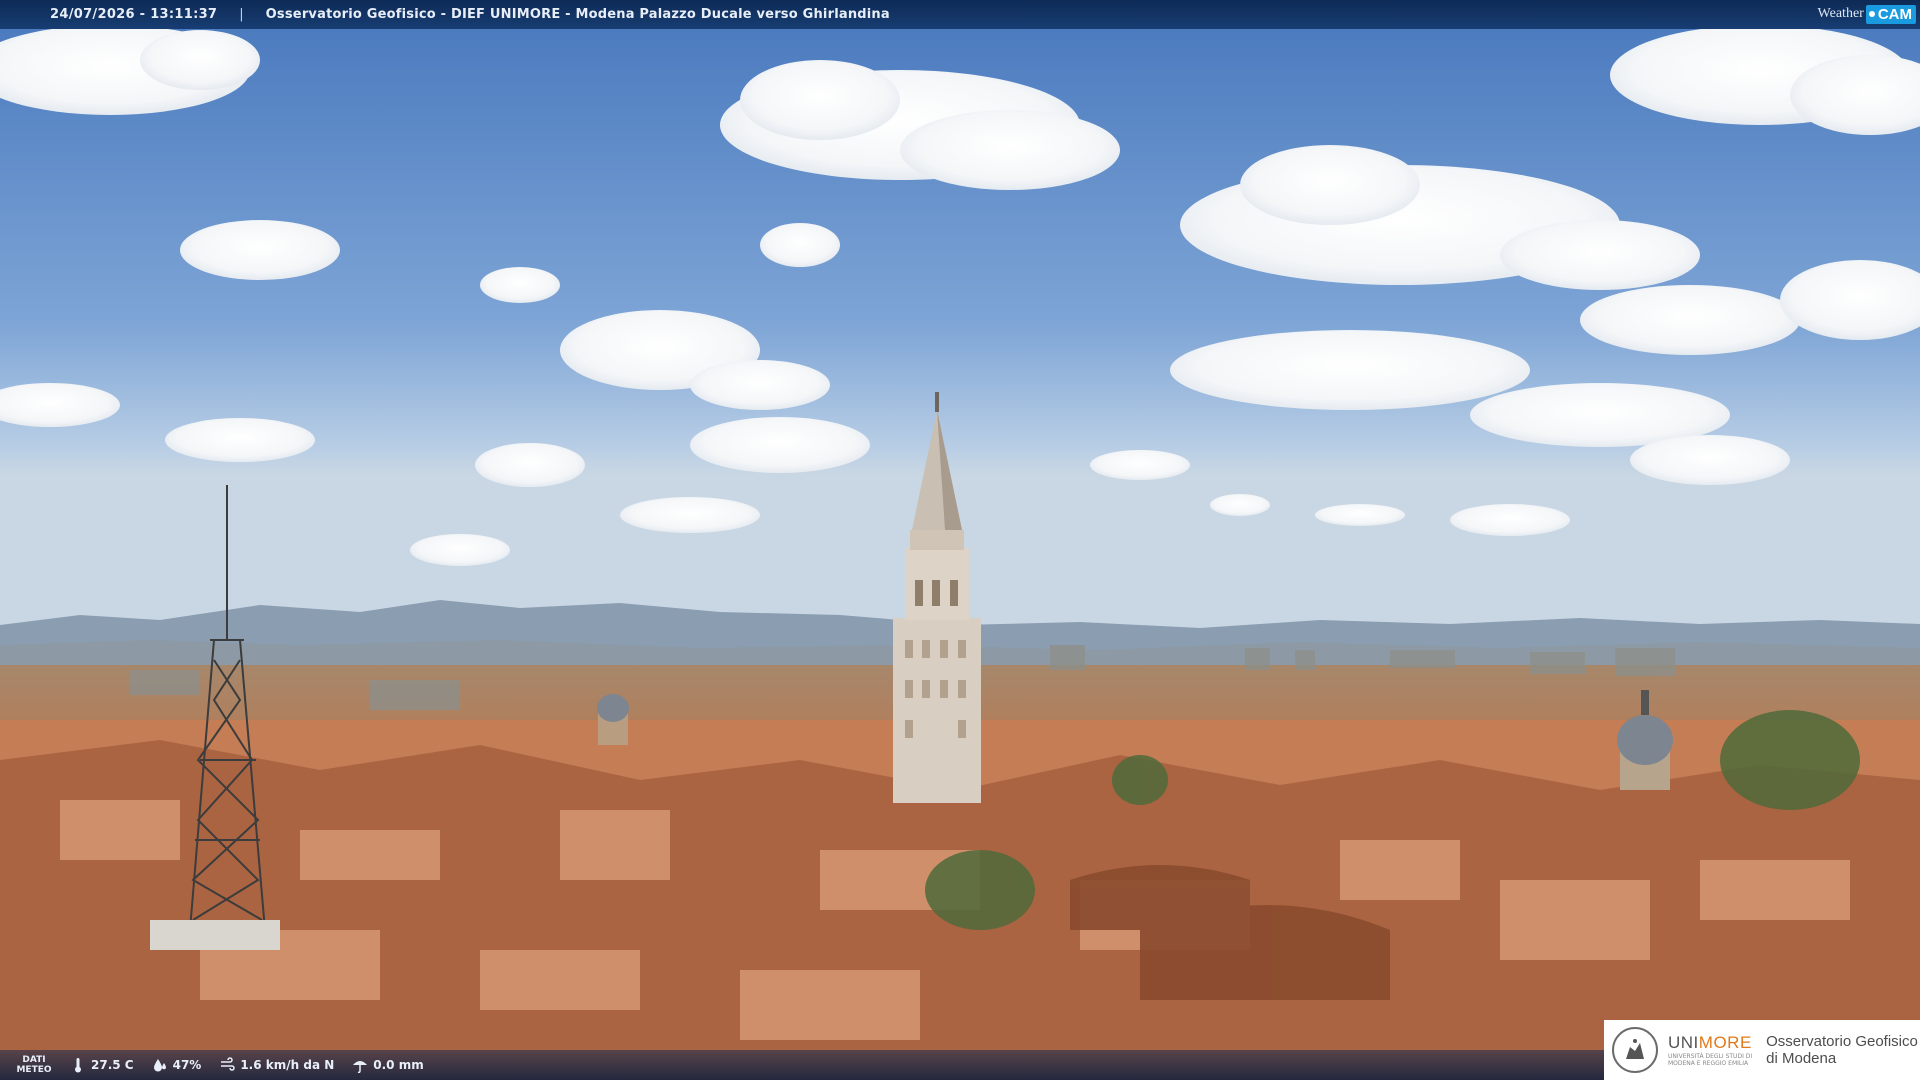 The image size is (1920, 1080). Describe the element at coordinates (134, 14) in the screenshot. I see `timestamp: 24/07/2026 - 13:11:37` at that location.